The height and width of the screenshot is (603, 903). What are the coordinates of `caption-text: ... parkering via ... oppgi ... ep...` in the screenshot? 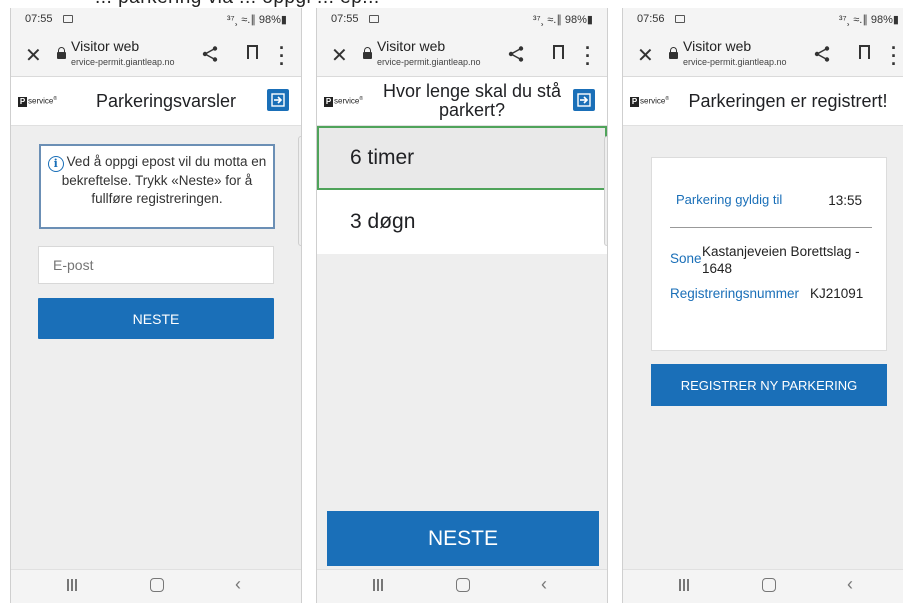 It's located at (237, 4).